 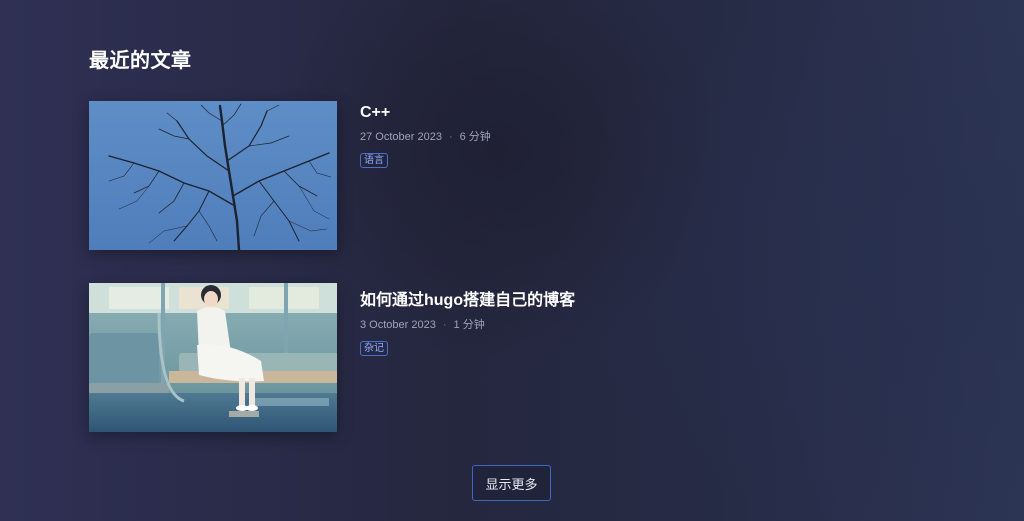 What do you see at coordinates (425, 113) in the screenshot?
I see `post-title: C++` at bounding box center [425, 113].